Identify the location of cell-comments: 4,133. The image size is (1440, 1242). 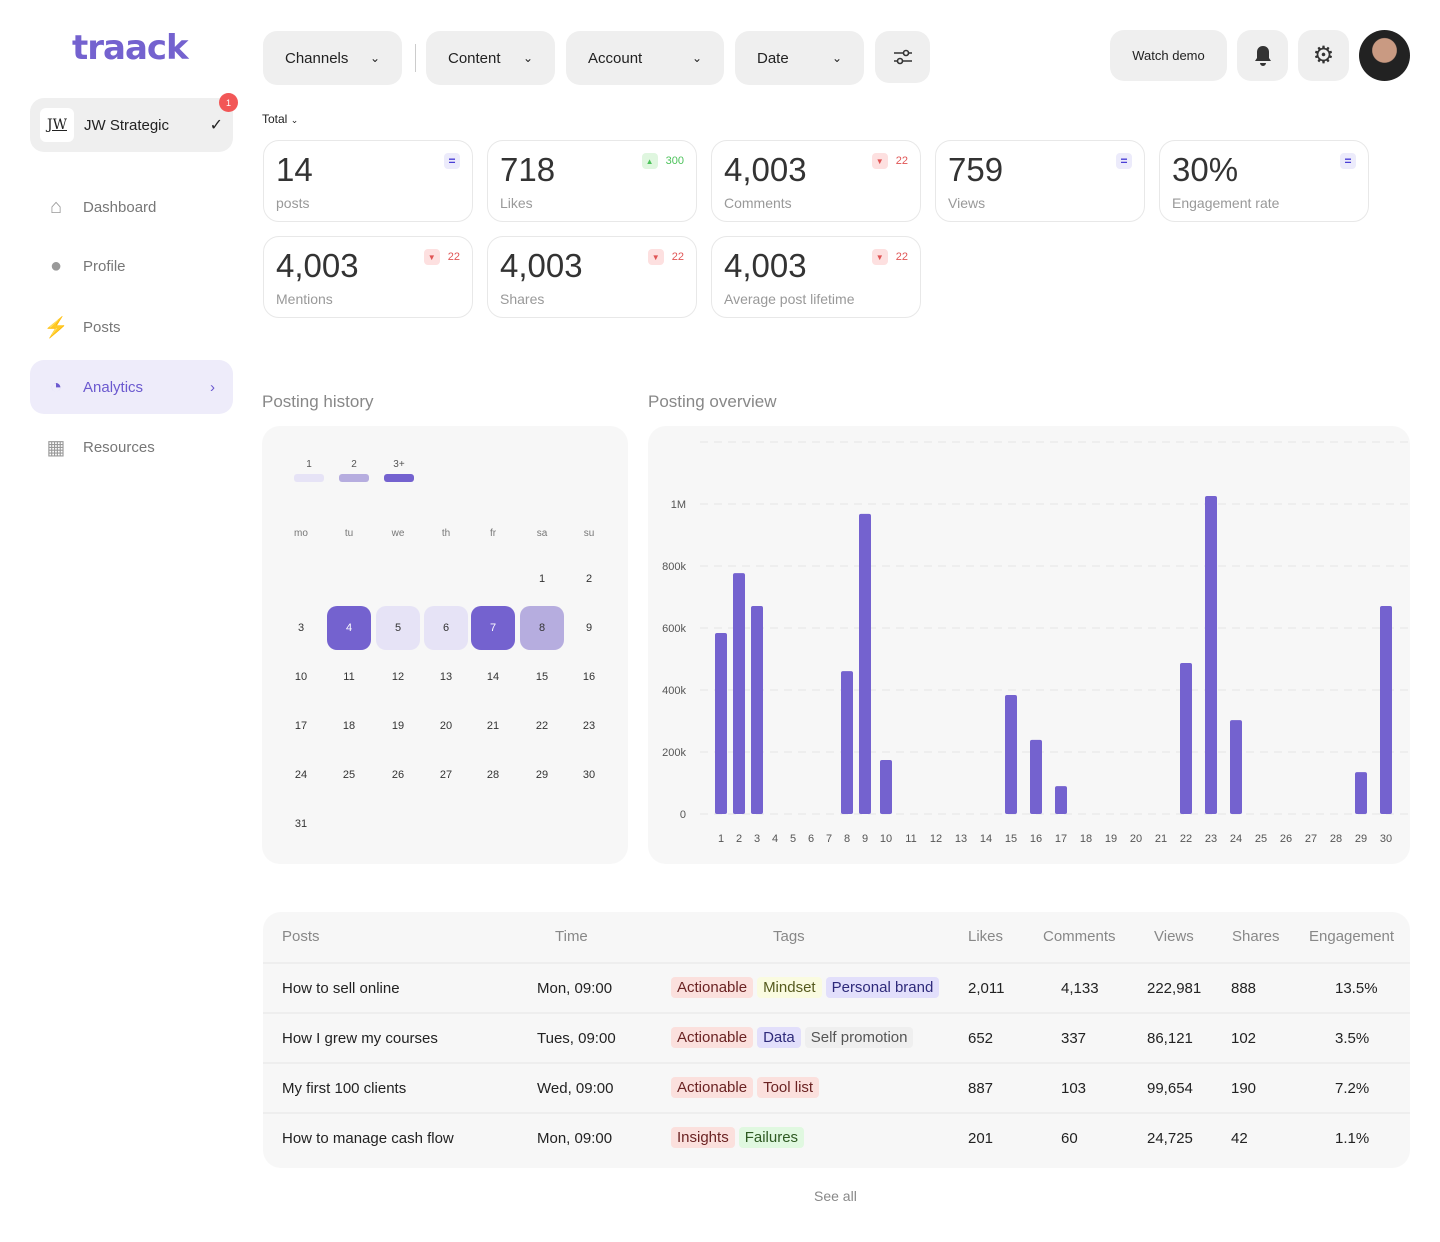
(1080, 988).